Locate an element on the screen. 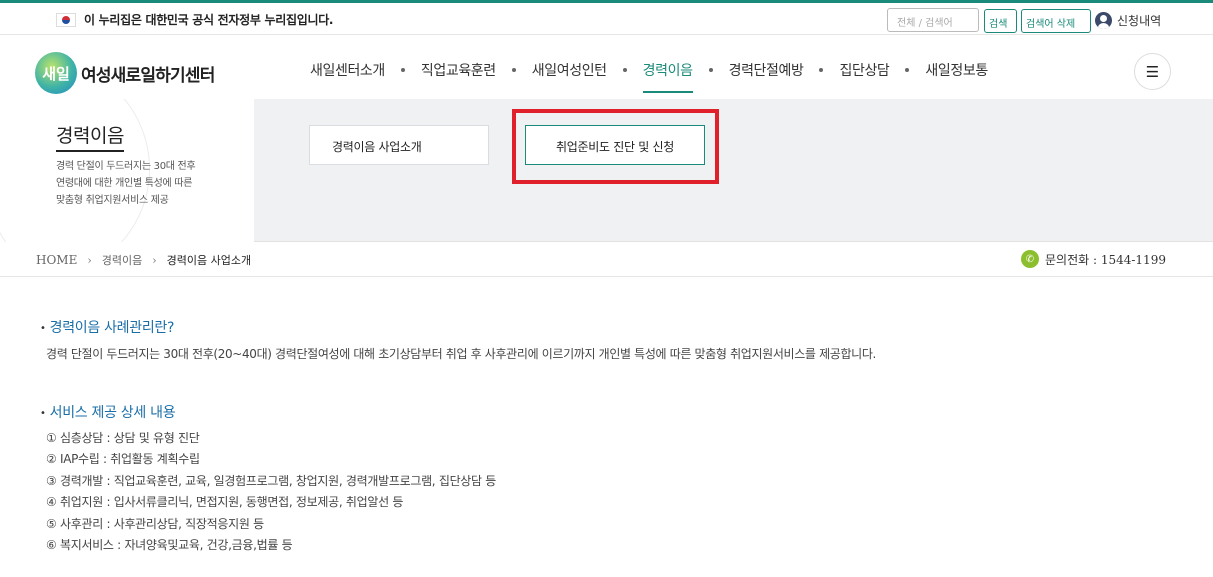 This screenshot has height=577, width=1213. section-title: 경력이음 is located at coordinates (90, 136).